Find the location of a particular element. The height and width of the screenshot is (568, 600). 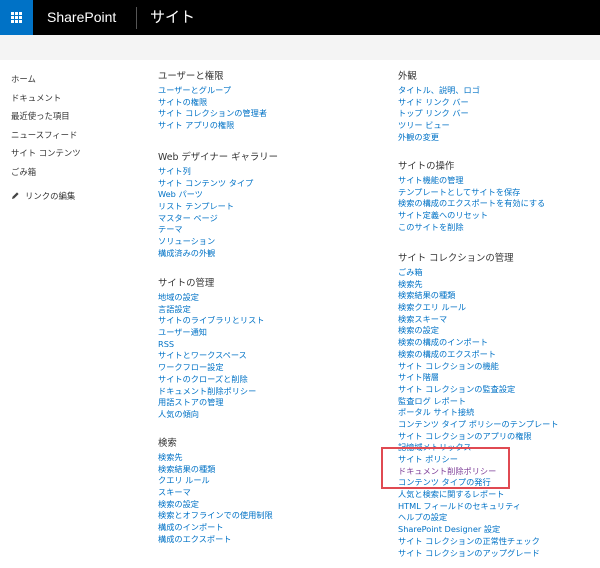

link-schema: スキーマ is located at coordinates (215, 493).